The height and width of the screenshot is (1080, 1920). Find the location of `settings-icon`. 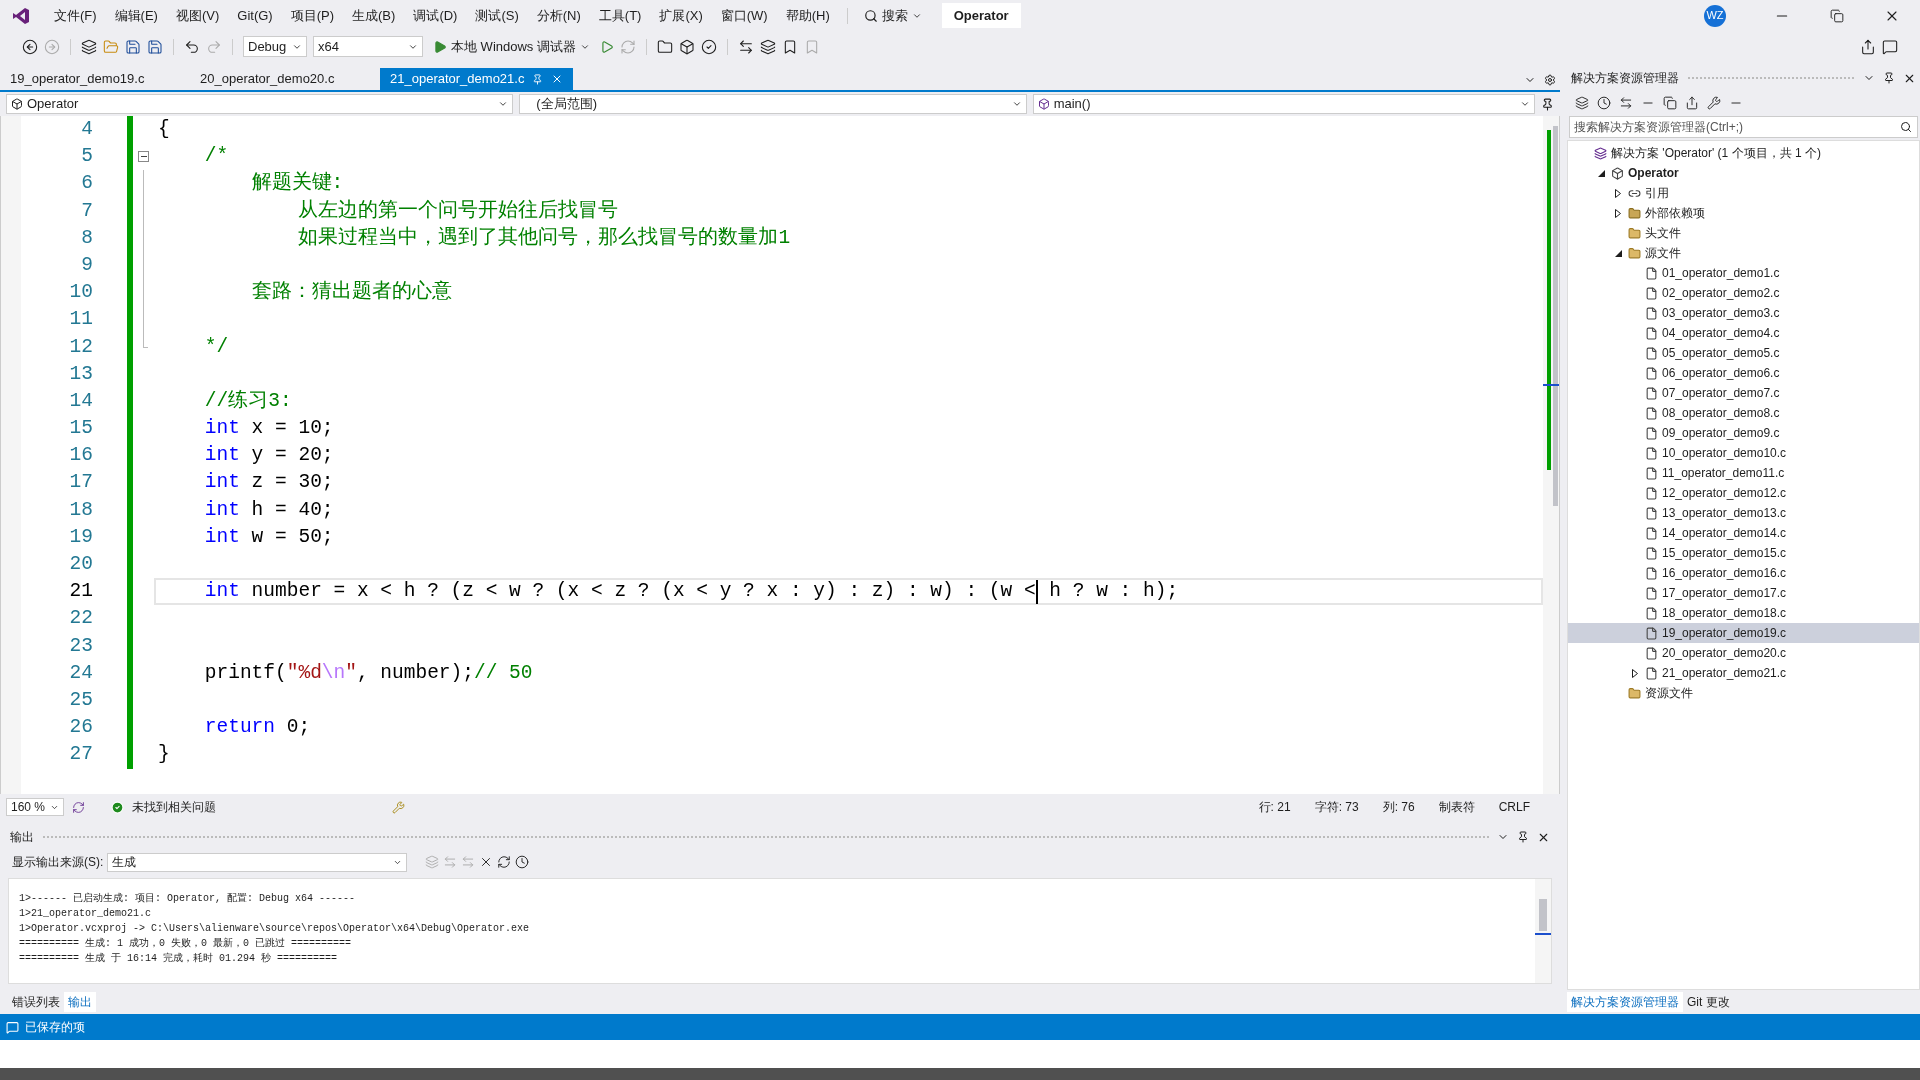

settings-icon is located at coordinates (1550, 80).